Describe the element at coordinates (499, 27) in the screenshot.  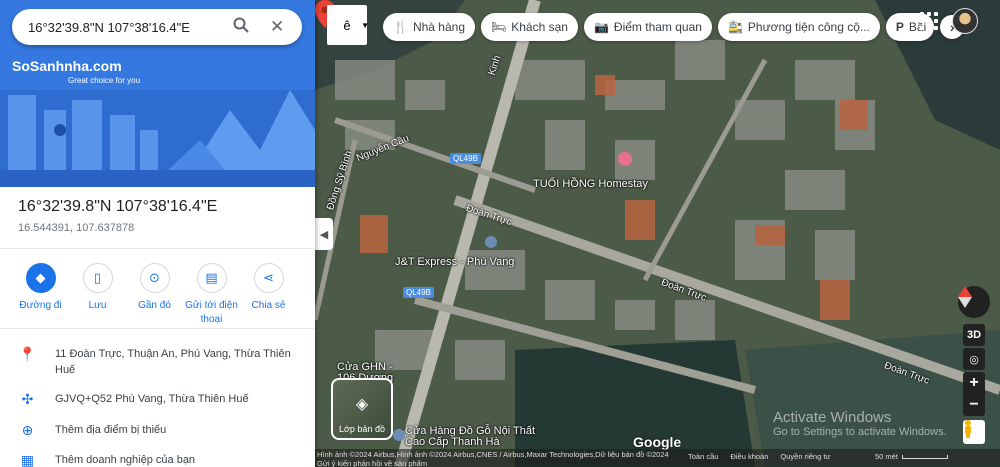
I see `hotel-icon: 🛏` at that location.